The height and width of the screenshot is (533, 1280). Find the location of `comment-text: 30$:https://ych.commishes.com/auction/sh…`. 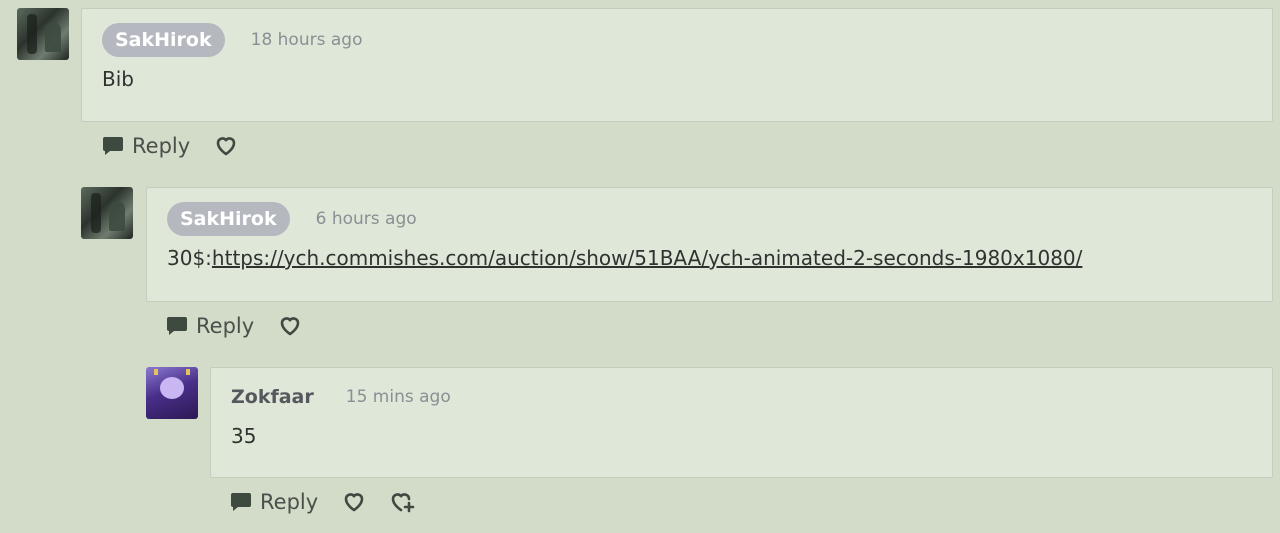

comment-text: 30$:https://ych.commishes.com/auction/sh… is located at coordinates (624, 258).